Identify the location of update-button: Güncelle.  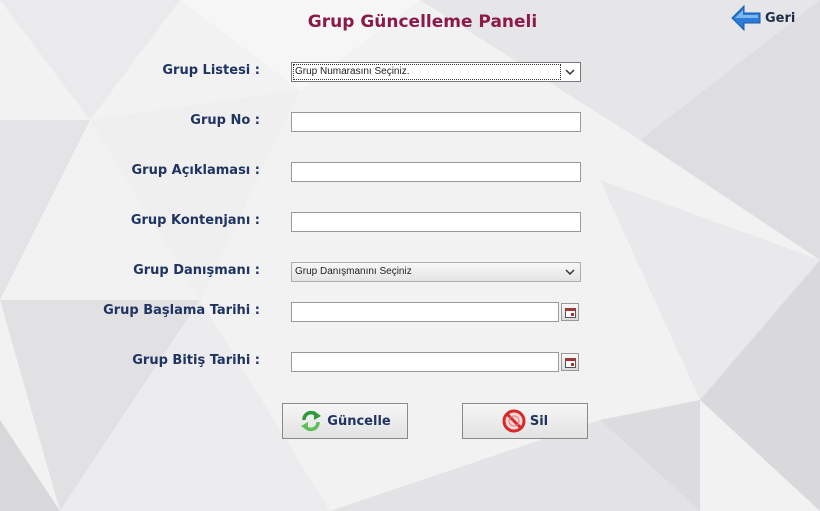
(345, 421).